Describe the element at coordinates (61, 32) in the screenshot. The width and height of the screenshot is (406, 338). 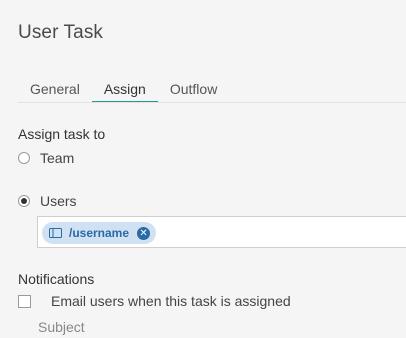
I see `page-title: User Task` at that location.